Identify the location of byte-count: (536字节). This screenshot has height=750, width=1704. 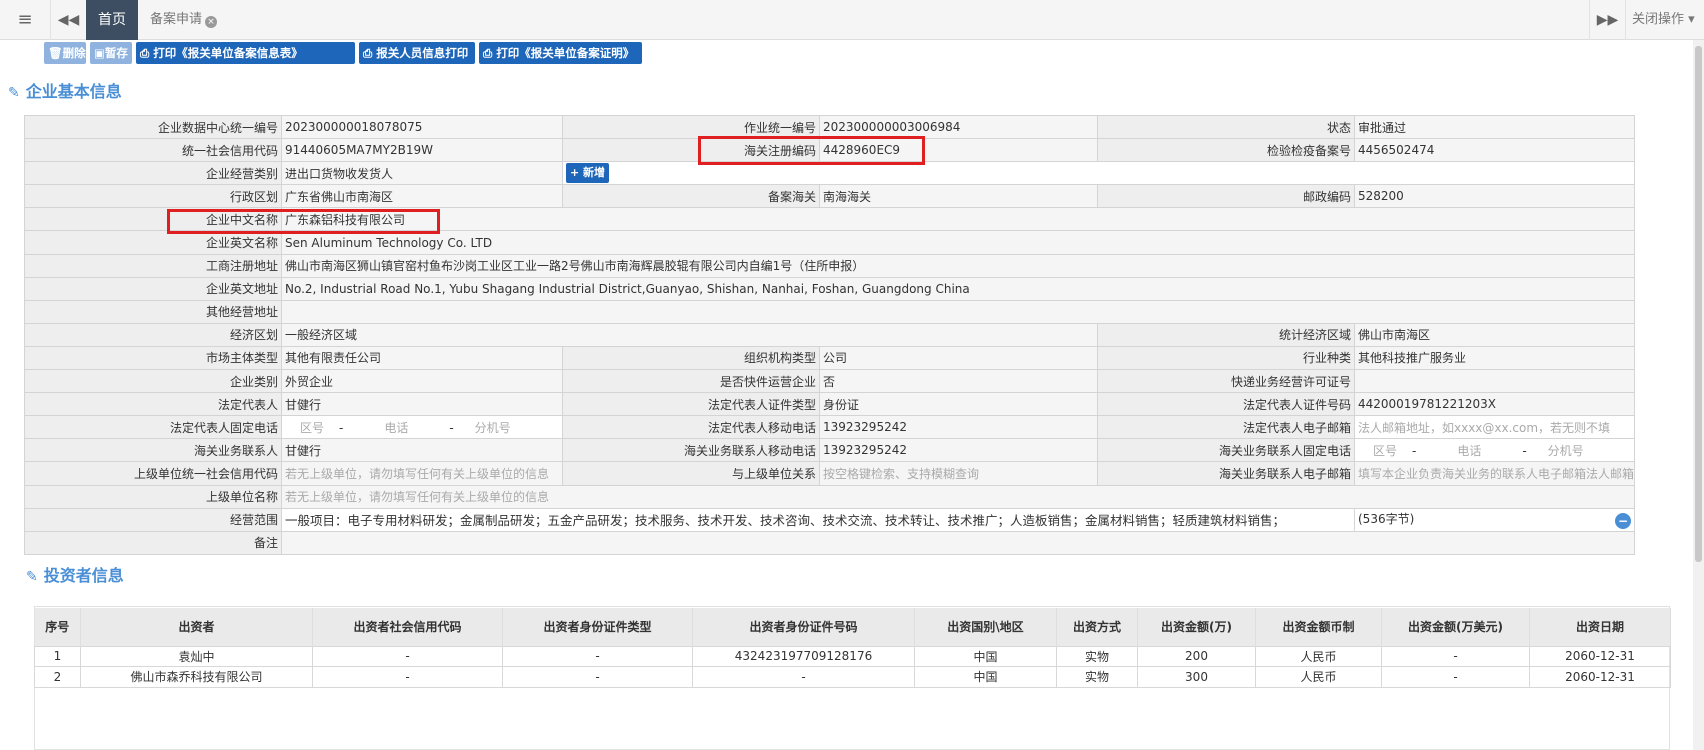
(1386, 519).